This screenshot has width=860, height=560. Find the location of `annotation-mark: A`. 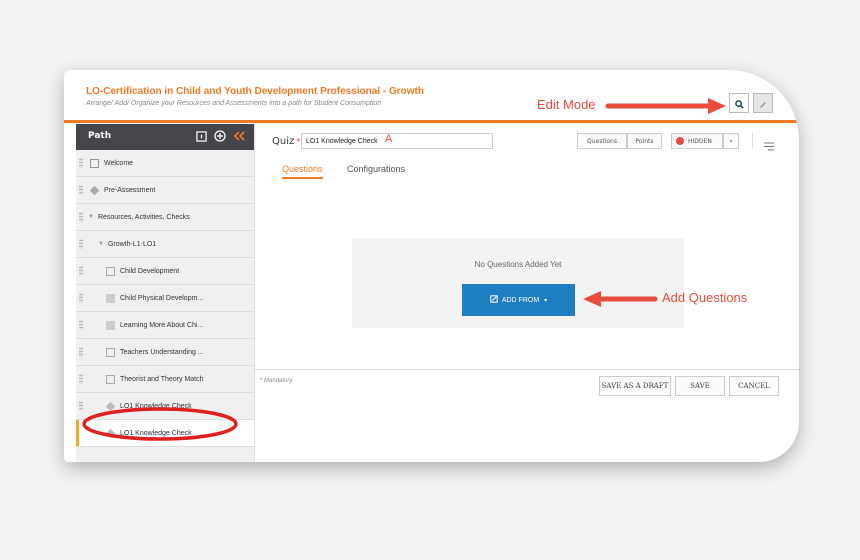

annotation-mark: A is located at coordinates (389, 139).